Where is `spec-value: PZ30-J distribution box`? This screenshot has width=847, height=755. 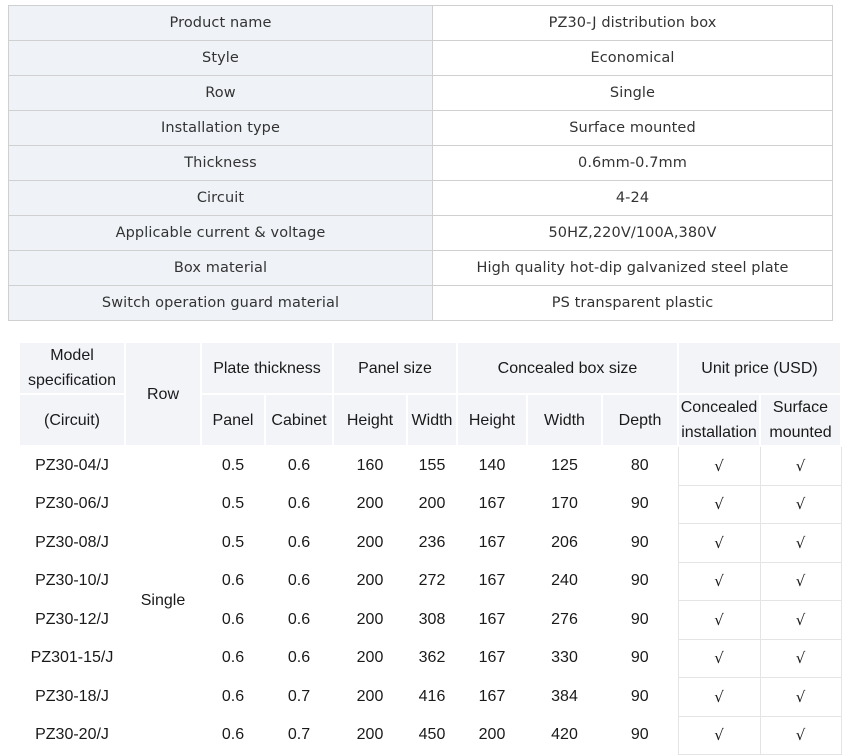
spec-value: PZ30-J distribution box is located at coordinates (632, 23).